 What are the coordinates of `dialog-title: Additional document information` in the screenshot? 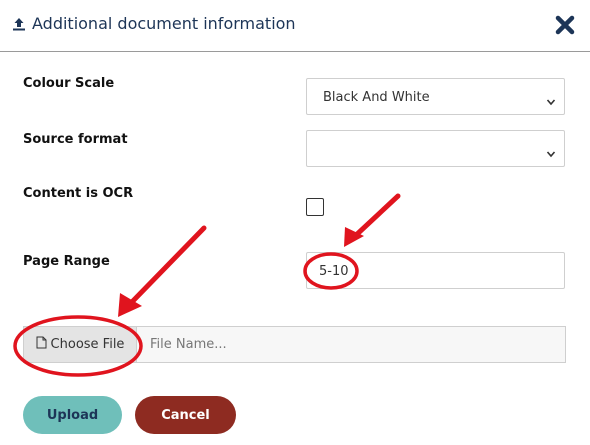 It's located at (154, 23).